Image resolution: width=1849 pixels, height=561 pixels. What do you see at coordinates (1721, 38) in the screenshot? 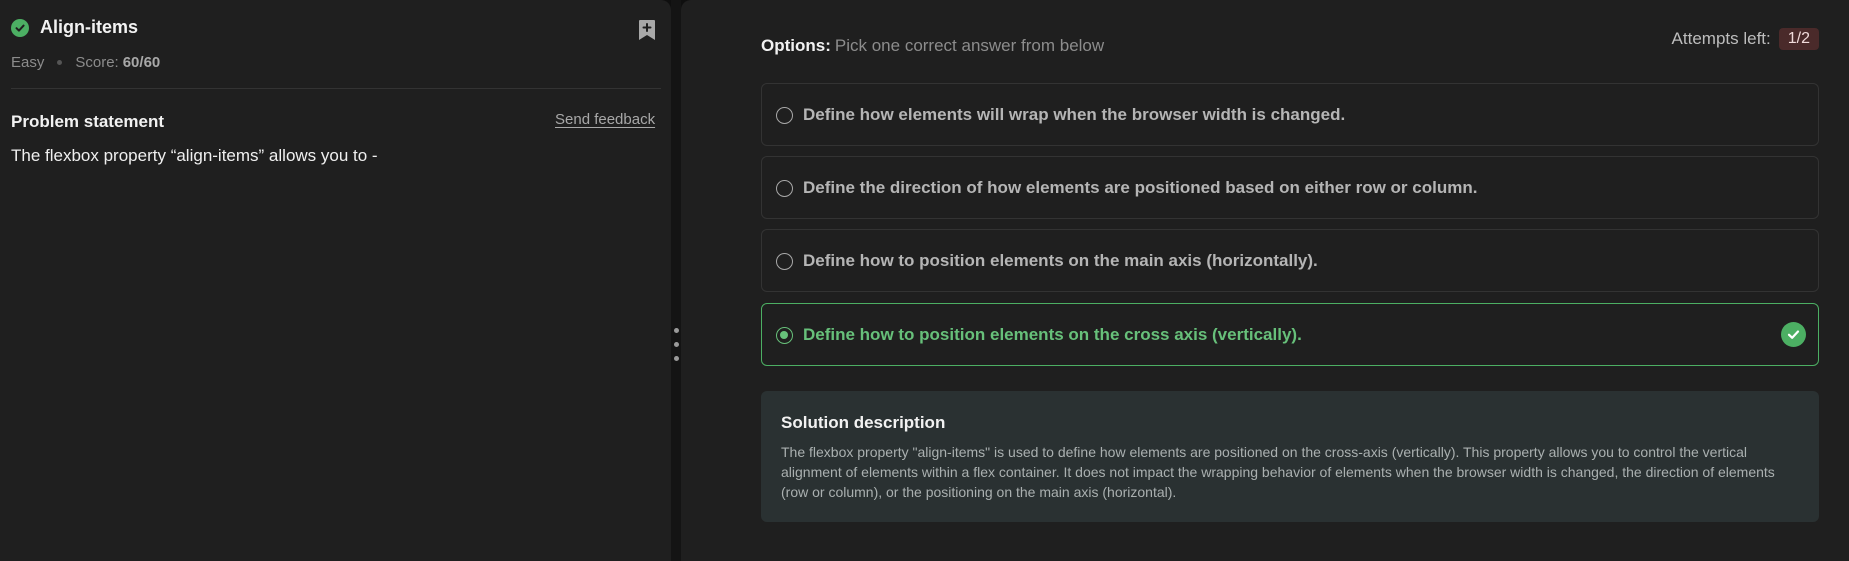
I see `attempts-label: Attempts left:` at bounding box center [1721, 38].